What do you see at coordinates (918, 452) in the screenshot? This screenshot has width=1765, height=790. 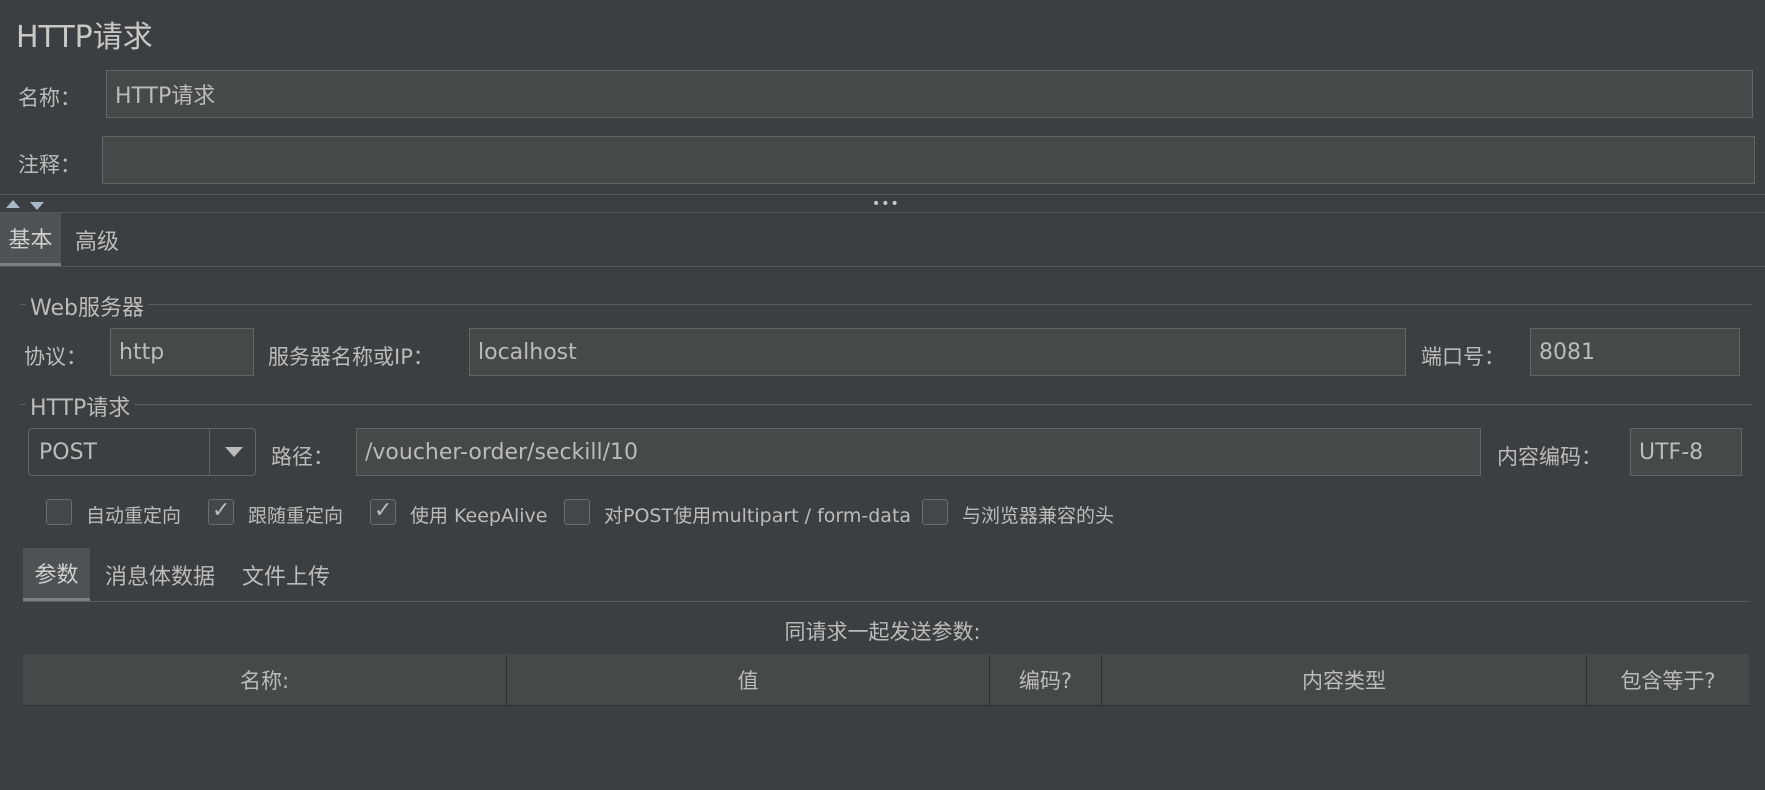 I see `path-input: /voucher-order/seckill/10` at bounding box center [918, 452].